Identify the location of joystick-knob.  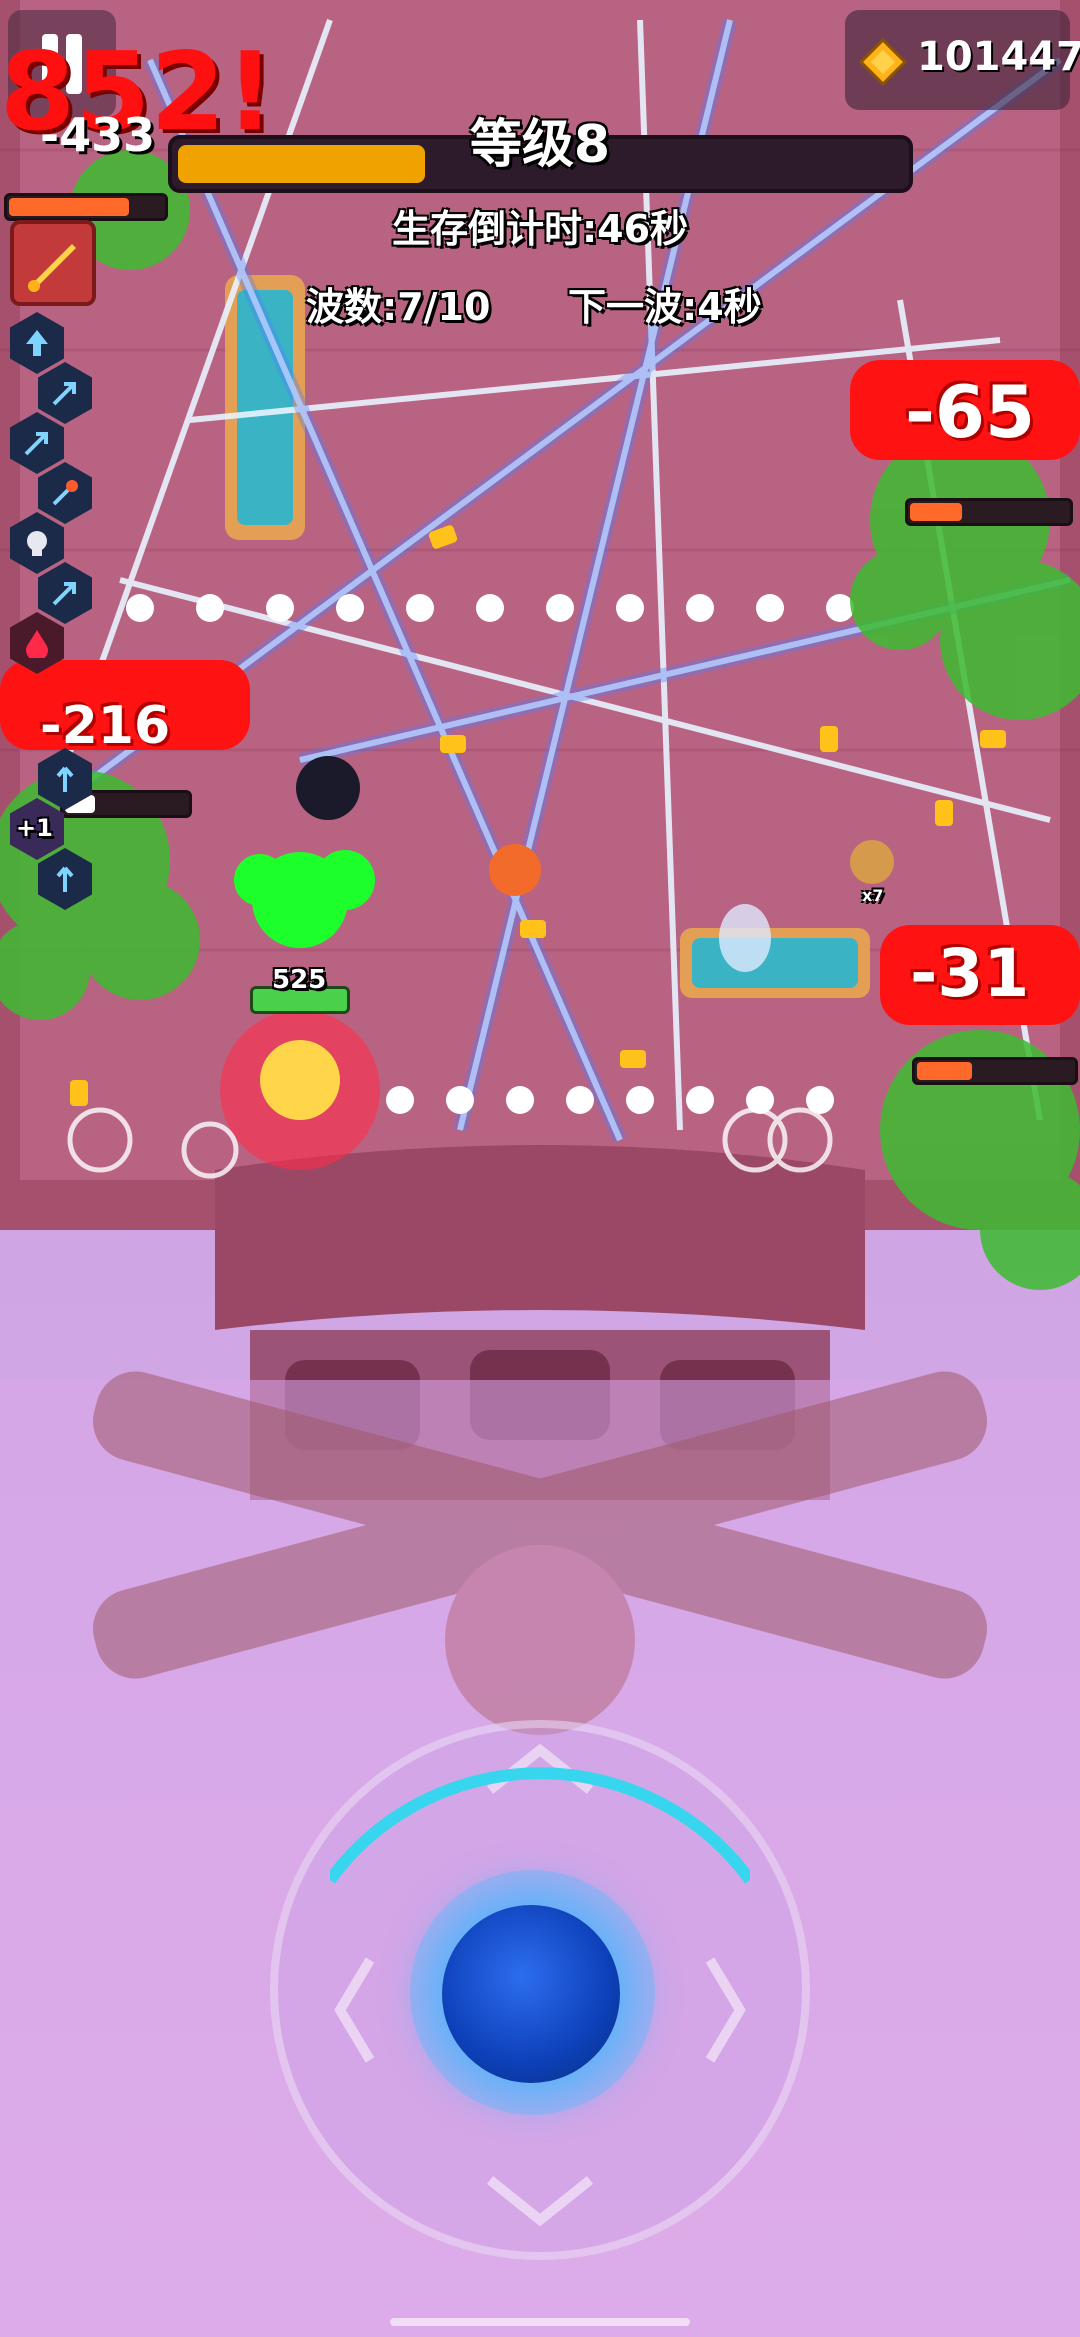
(531, 1994).